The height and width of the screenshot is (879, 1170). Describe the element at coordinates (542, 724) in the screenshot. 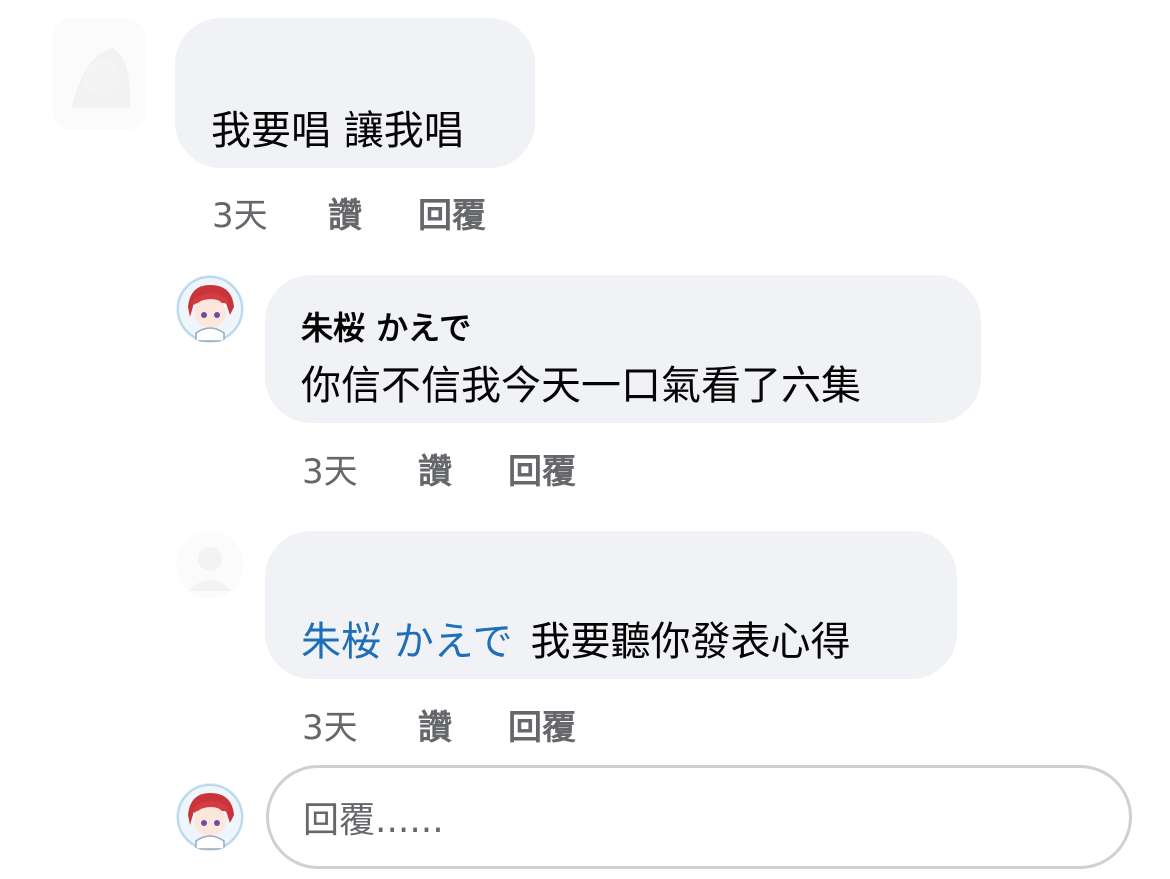

I see `comment-3-reply-button: 回覆` at that location.